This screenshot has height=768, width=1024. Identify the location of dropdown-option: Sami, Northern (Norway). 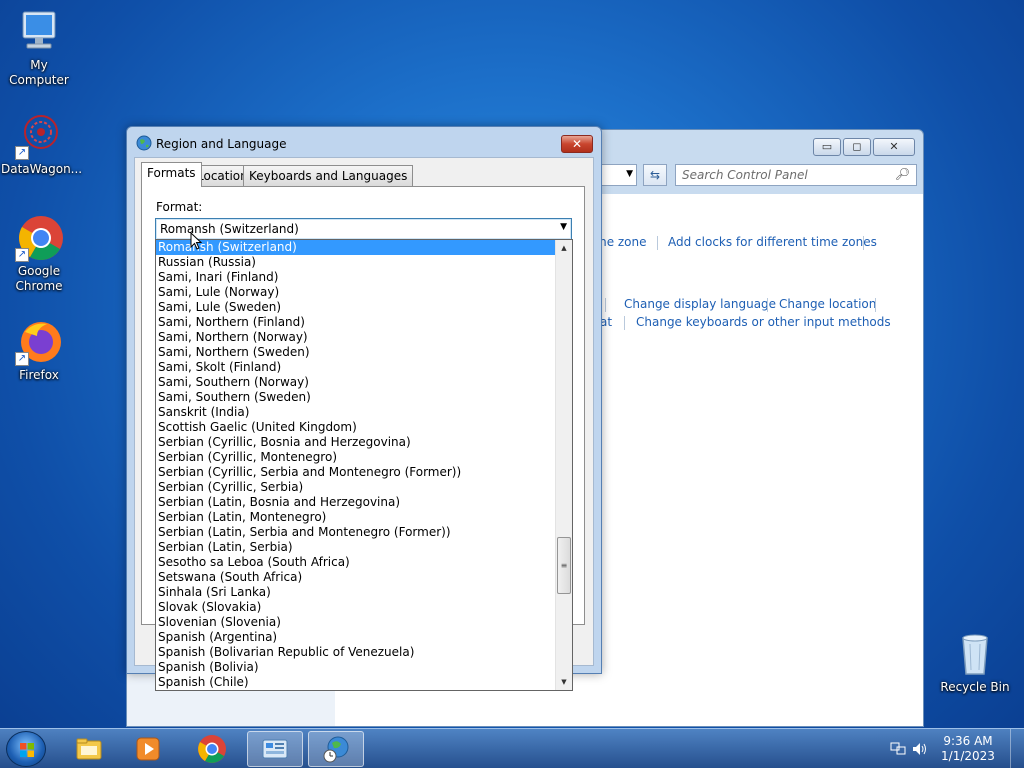
(355, 337).